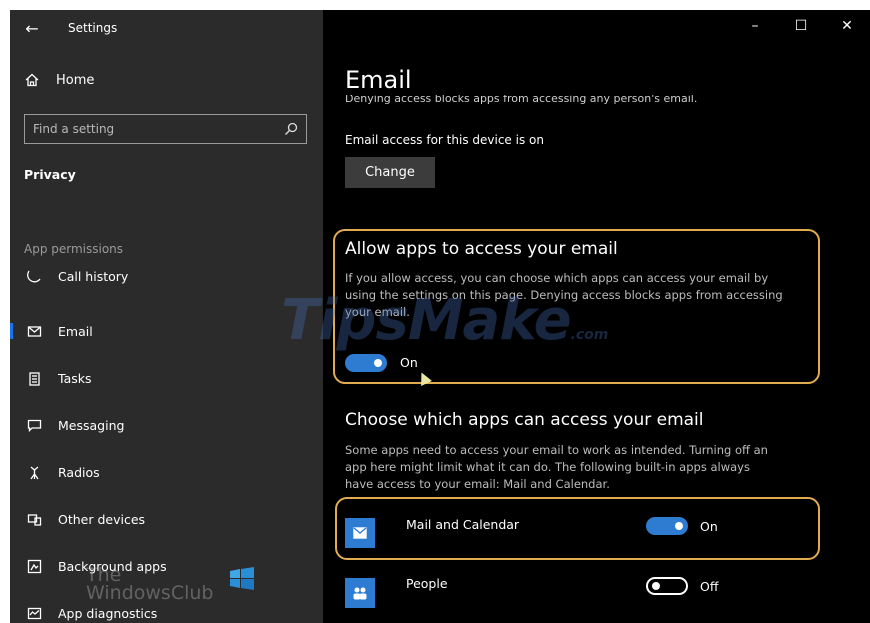  What do you see at coordinates (166, 28) in the screenshot?
I see `title-bar: ← Settings` at bounding box center [166, 28].